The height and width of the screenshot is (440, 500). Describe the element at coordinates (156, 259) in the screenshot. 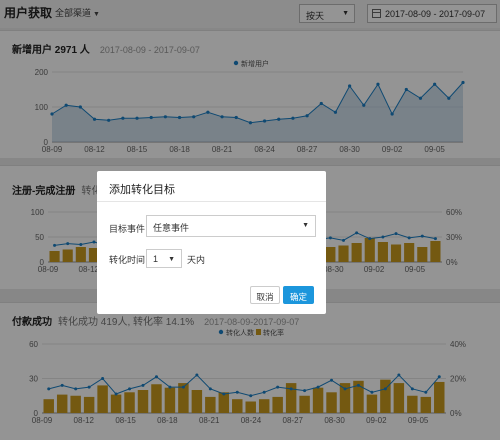

I see `time-value: 1` at that location.